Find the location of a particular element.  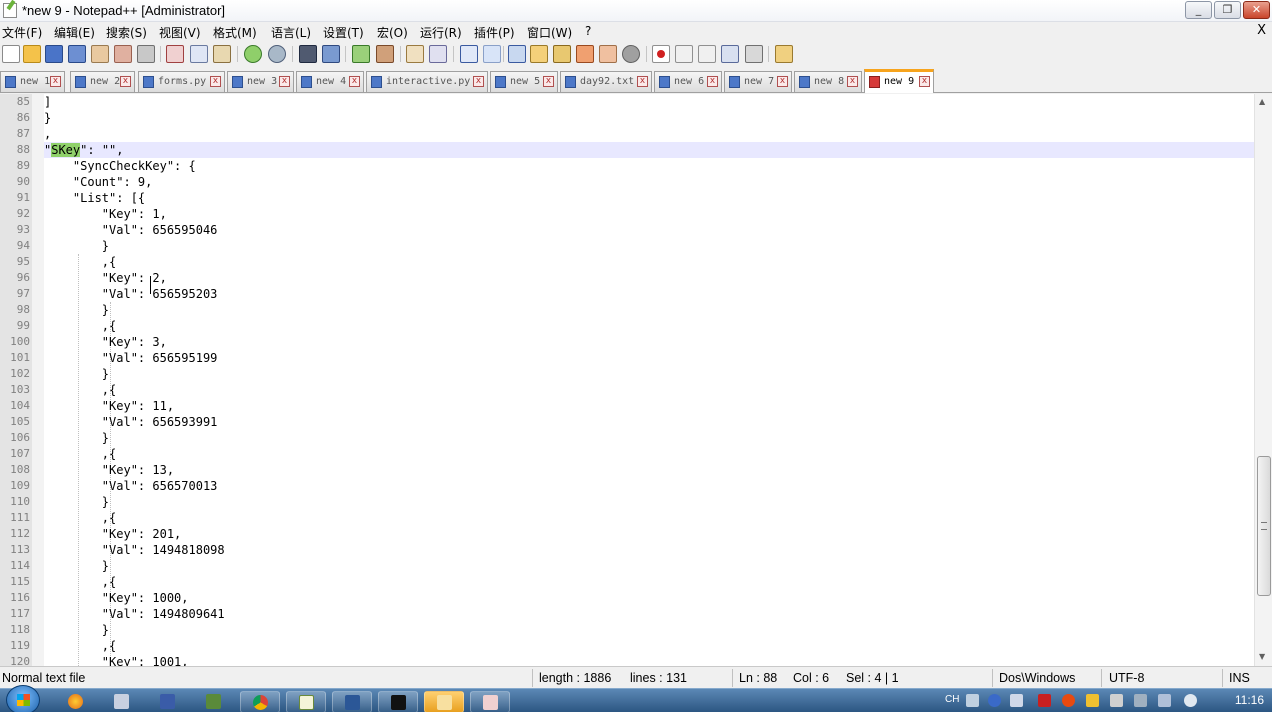

indent-guide-icon is located at coordinates (517, 54).